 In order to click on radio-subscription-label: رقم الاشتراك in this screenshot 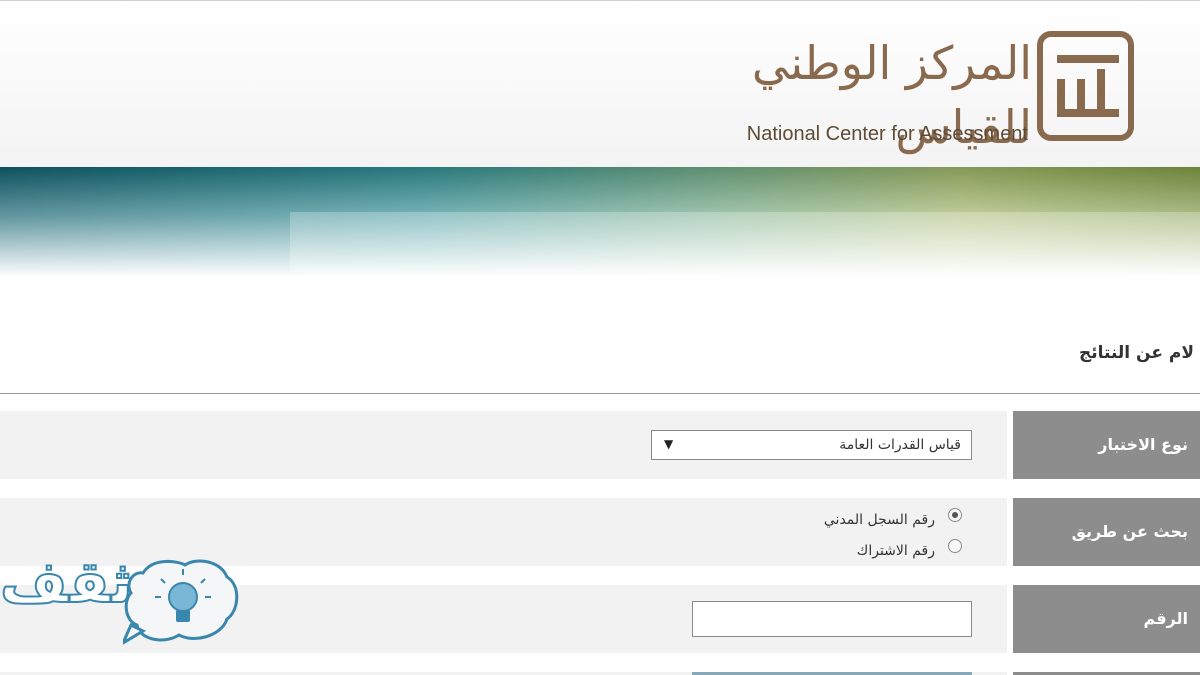, I will do `click(837, 551)`.